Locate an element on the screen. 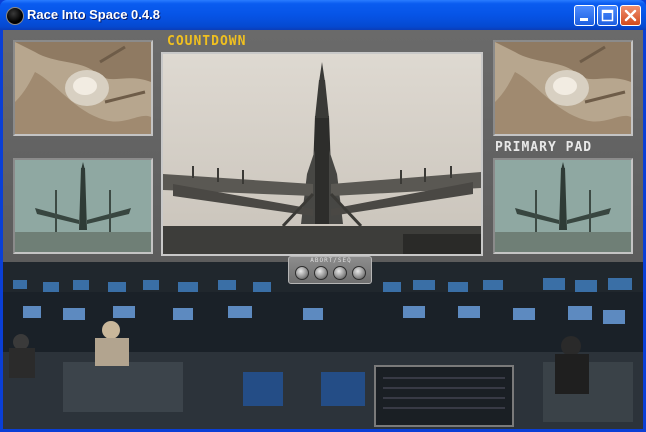 The height and width of the screenshot is (432, 646). primary-pad-label: PRIMARY PAD is located at coordinates (544, 147).